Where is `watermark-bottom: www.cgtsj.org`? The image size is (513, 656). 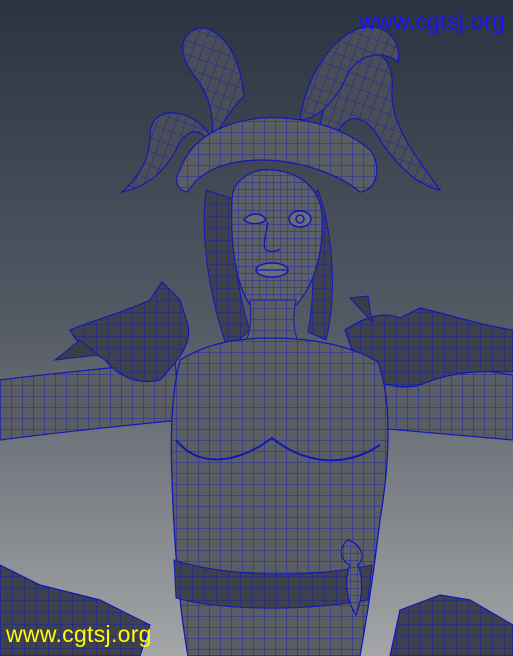
watermark-bottom: www.cgtsj.org is located at coordinates (79, 634).